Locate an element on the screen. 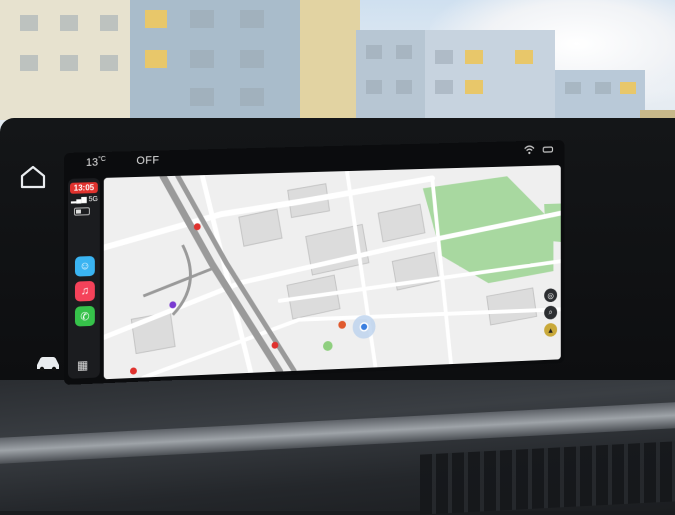 This screenshot has width=675, height=515. park-area is located at coordinates (552, 223).